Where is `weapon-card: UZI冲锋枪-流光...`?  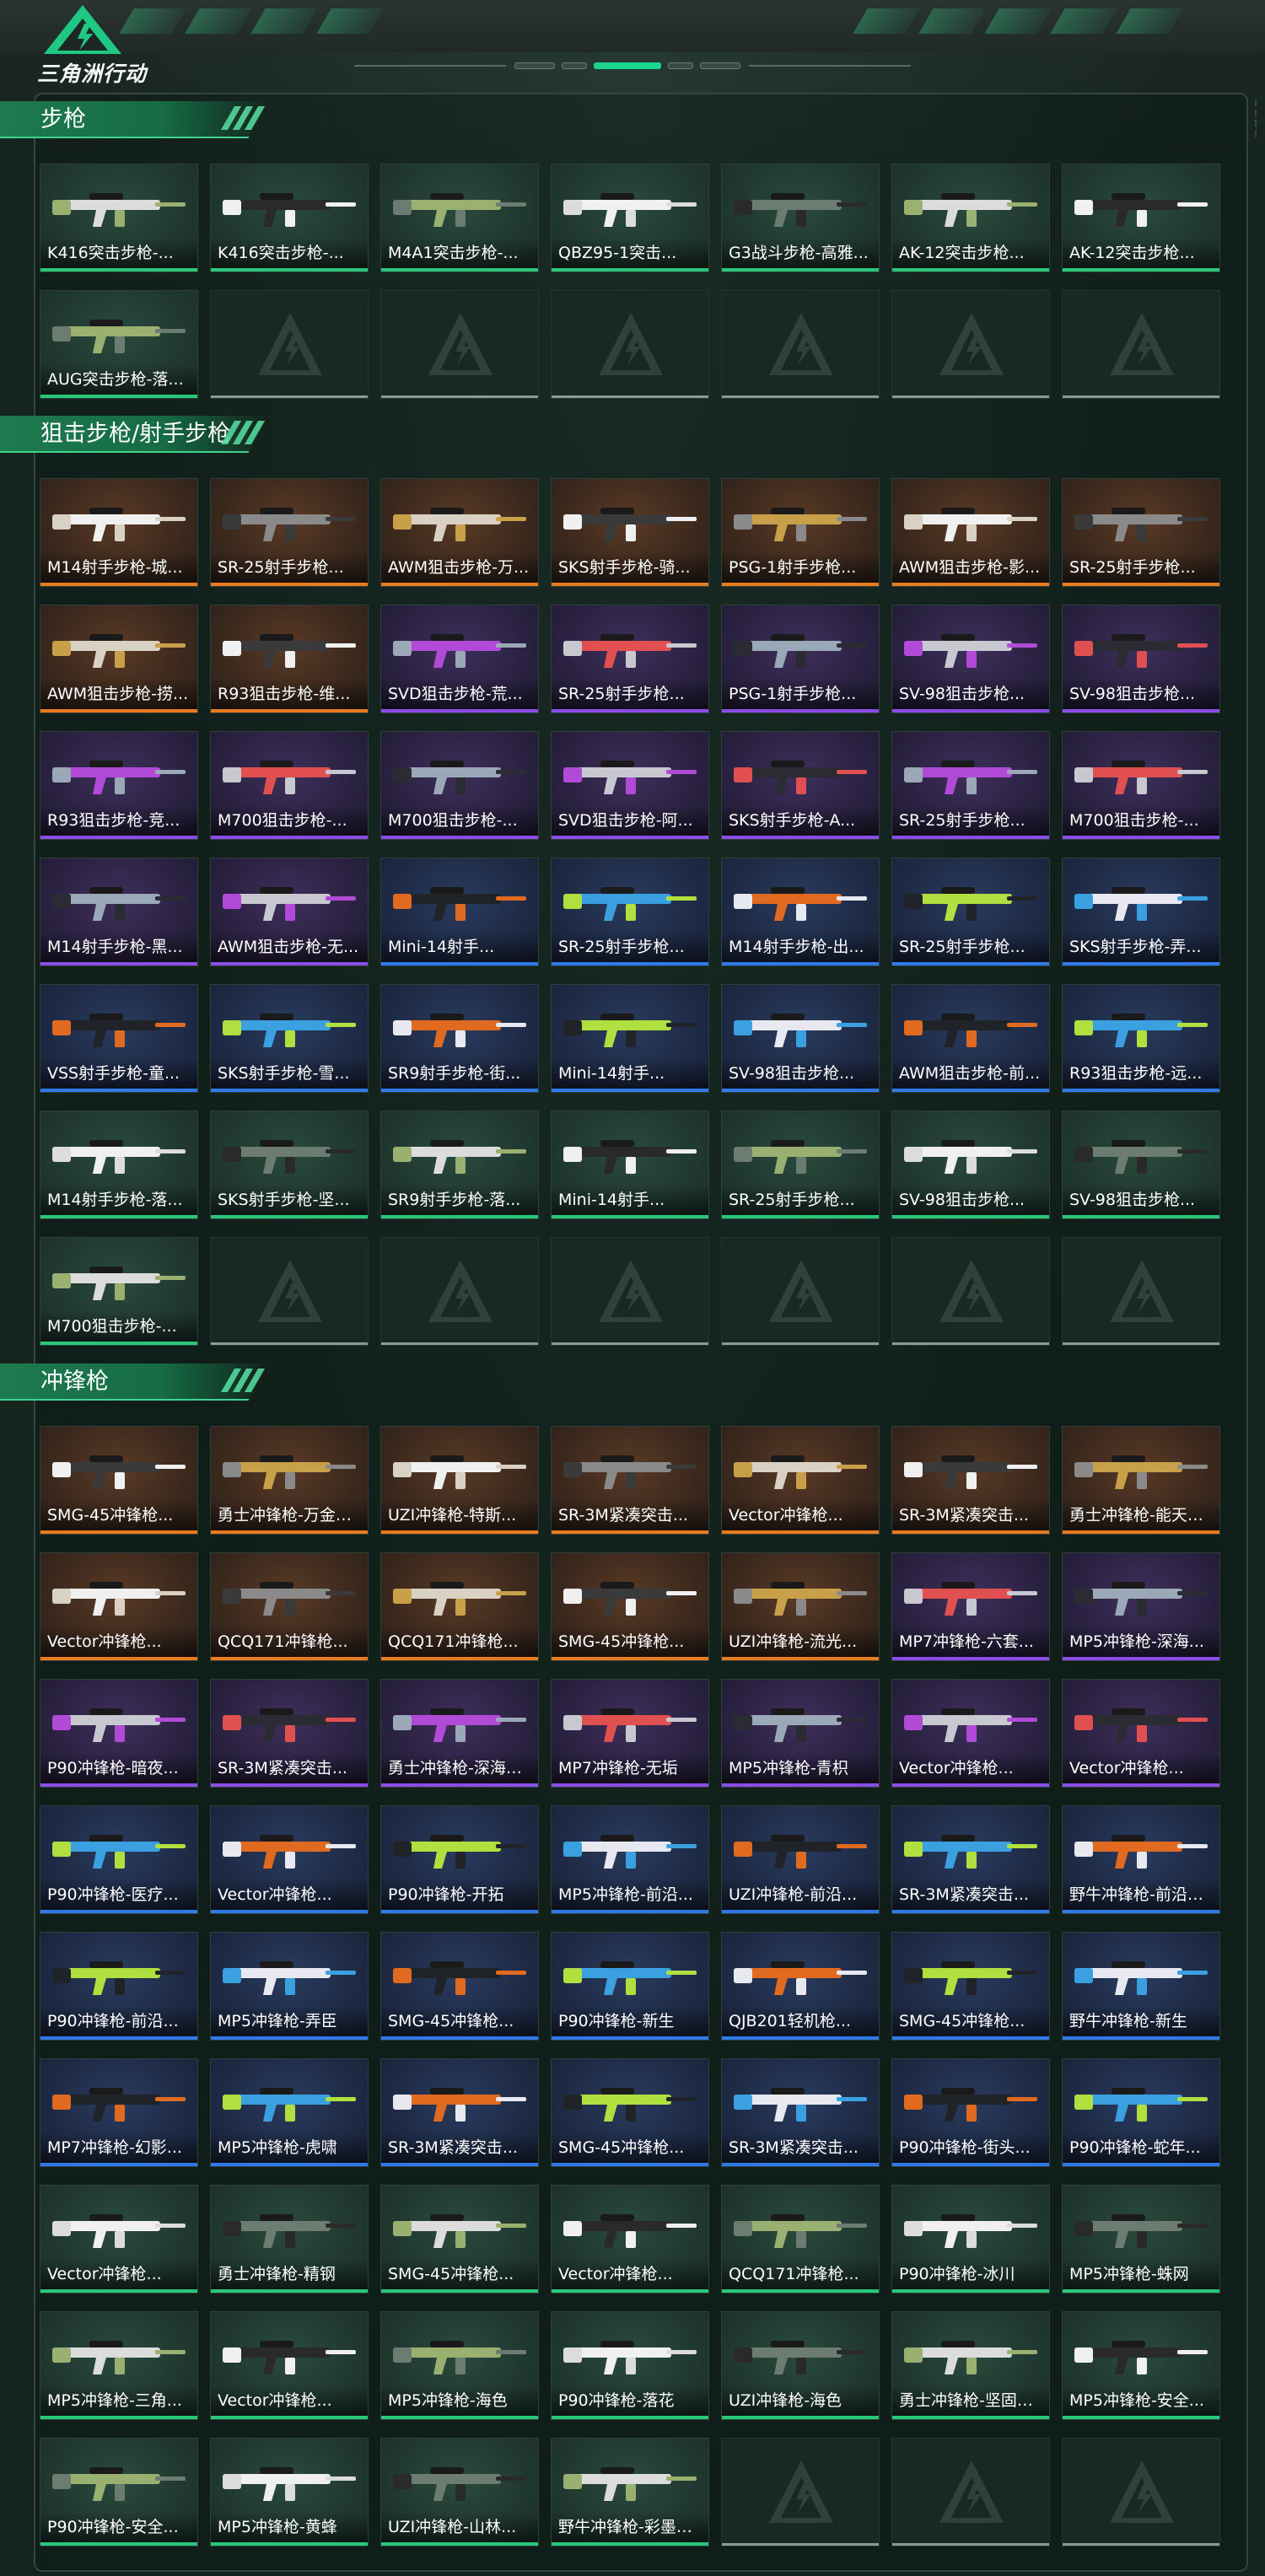 weapon-card: UZI冲锋枪-流光... is located at coordinates (801, 1606).